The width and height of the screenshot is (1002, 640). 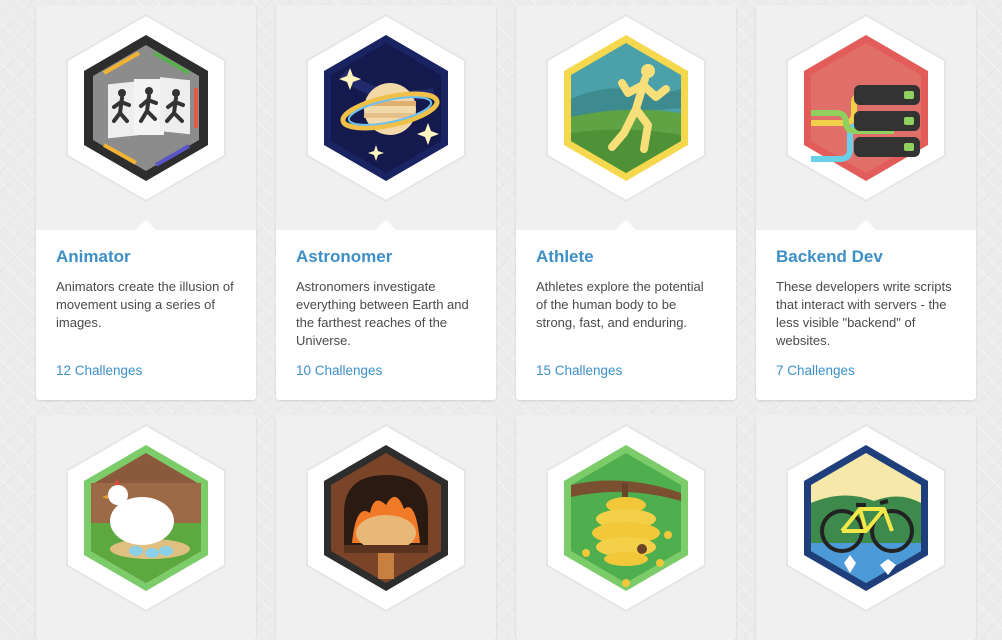 What do you see at coordinates (866, 257) in the screenshot?
I see `card-title: Backend Dev` at bounding box center [866, 257].